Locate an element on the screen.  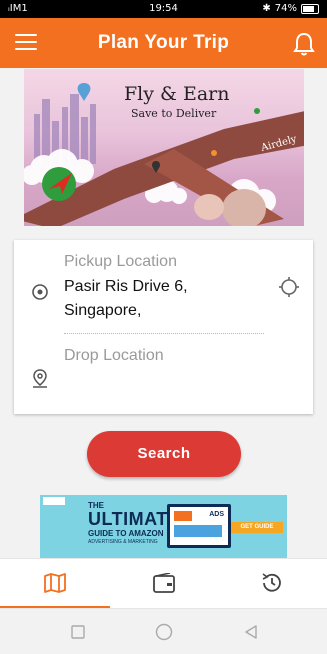
bluetooth-icon: ✱ is located at coordinates (266, 8).